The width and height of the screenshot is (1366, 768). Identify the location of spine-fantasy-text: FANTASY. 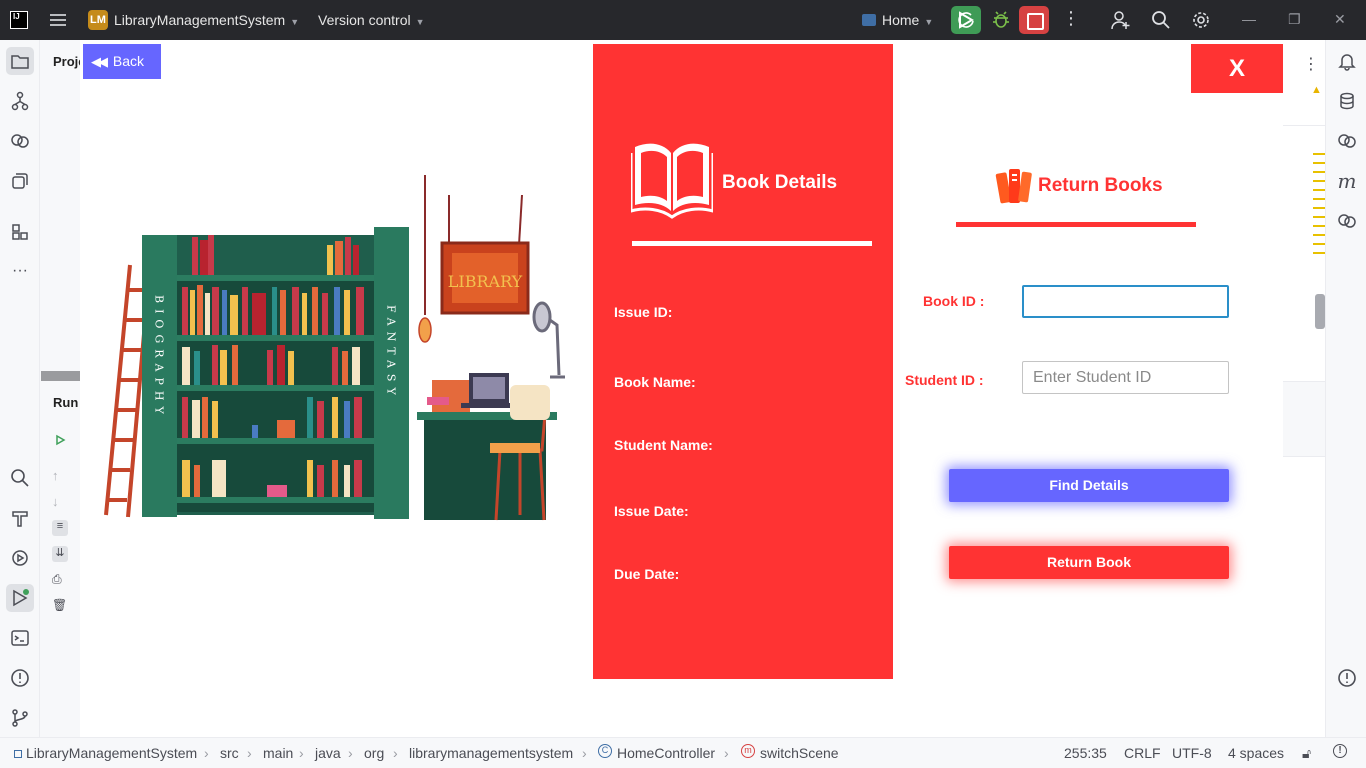
(391, 353).